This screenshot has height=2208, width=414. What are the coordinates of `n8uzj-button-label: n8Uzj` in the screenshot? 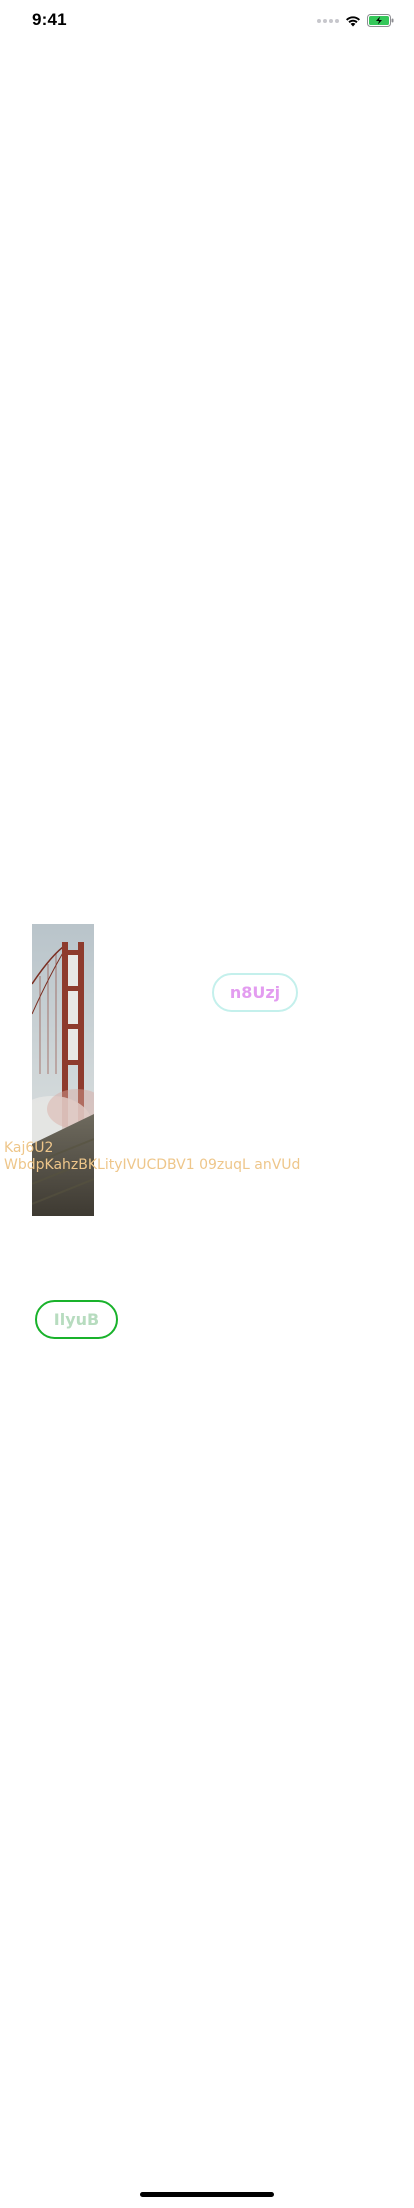 It's located at (255, 992).